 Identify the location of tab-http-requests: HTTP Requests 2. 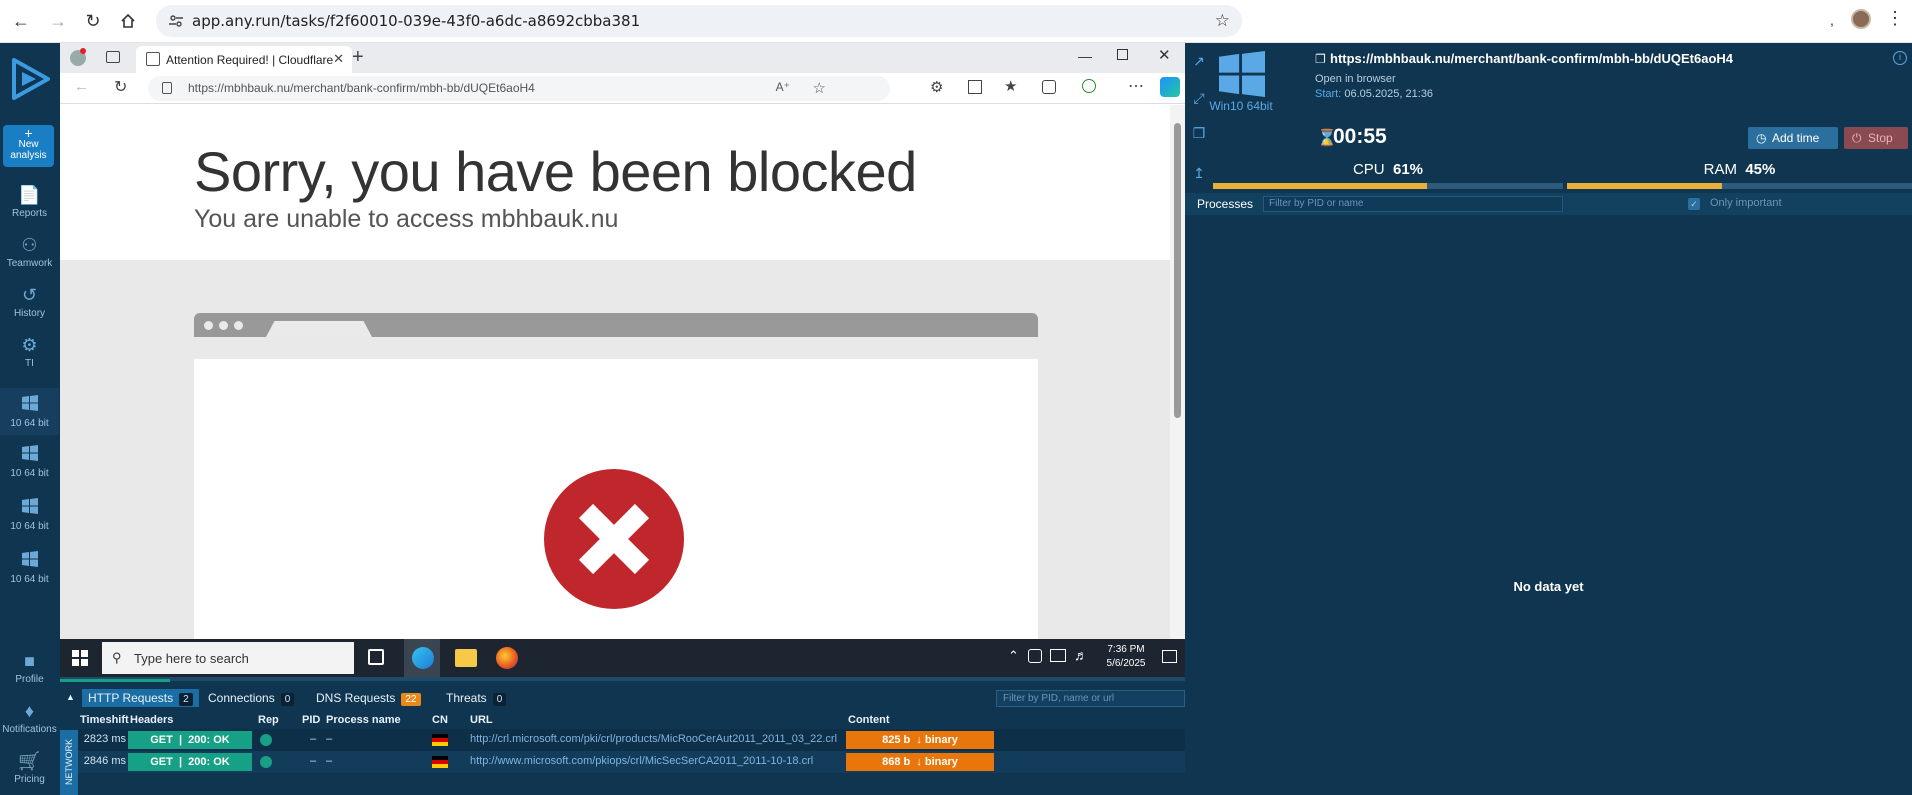
(140, 698).